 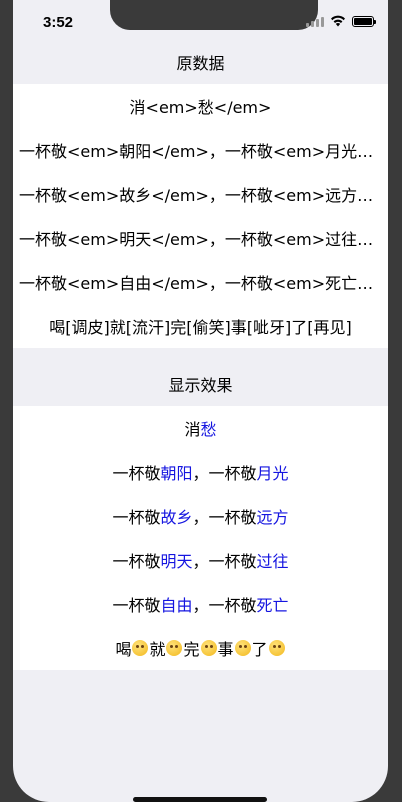 What do you see at coordinates (200, 150) in the screenshot?
I see `list-item: 一杯敬<em>朝阳</em>，一杯敬<em>月光</em>` at bounding box center [200, 150].